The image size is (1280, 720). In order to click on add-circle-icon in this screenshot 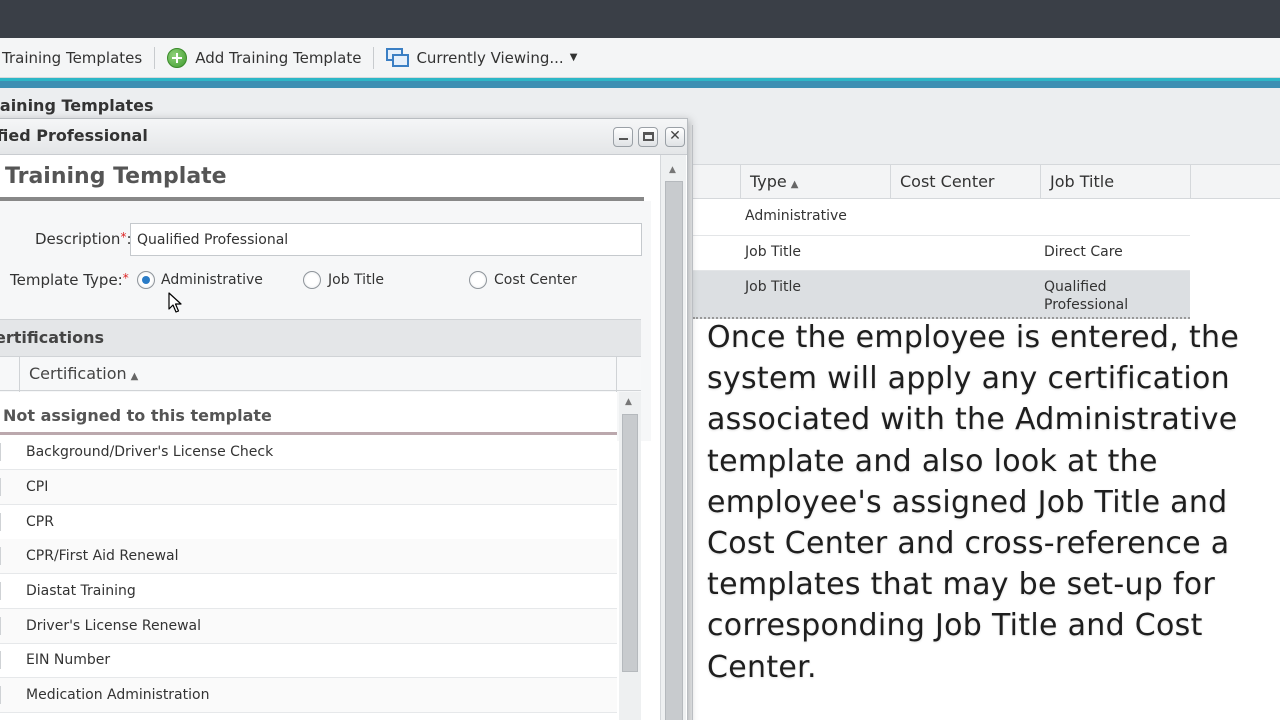, I will do `click(177, 57)`.